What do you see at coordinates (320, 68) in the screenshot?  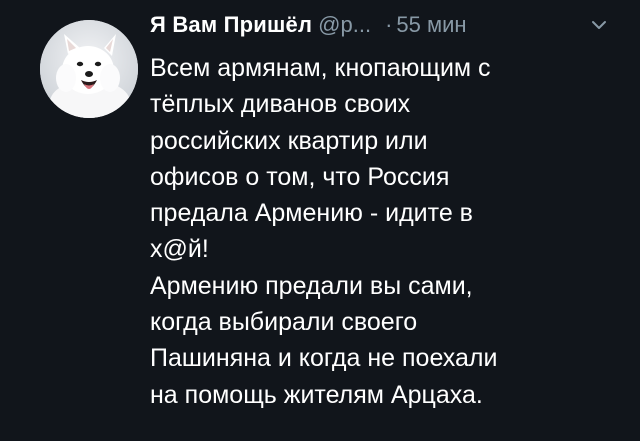 I see `tweet-text-line: Всем армянам, кнопающим с` at bounding box center [320, 68].